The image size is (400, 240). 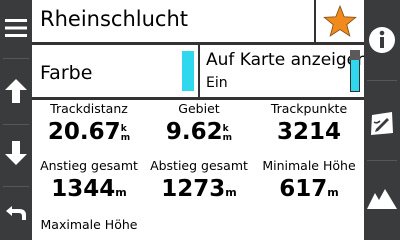 What do you see at coordinates (16, 120) in the screenshot?
I see `left-toolbar` at bounding box center [16, 120].